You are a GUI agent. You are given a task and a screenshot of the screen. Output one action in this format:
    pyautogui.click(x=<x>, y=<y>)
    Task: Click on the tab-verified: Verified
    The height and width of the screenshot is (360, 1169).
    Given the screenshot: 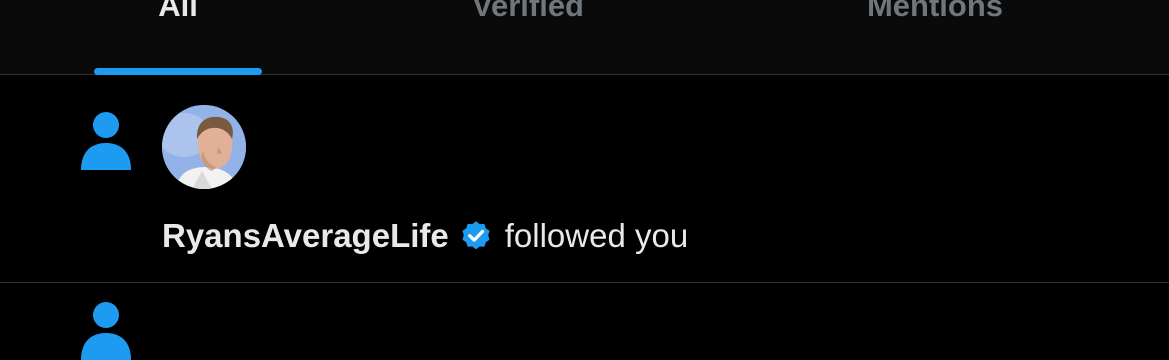 What is the action you would take?
    pyautogui.click(x=528, y=37)
    